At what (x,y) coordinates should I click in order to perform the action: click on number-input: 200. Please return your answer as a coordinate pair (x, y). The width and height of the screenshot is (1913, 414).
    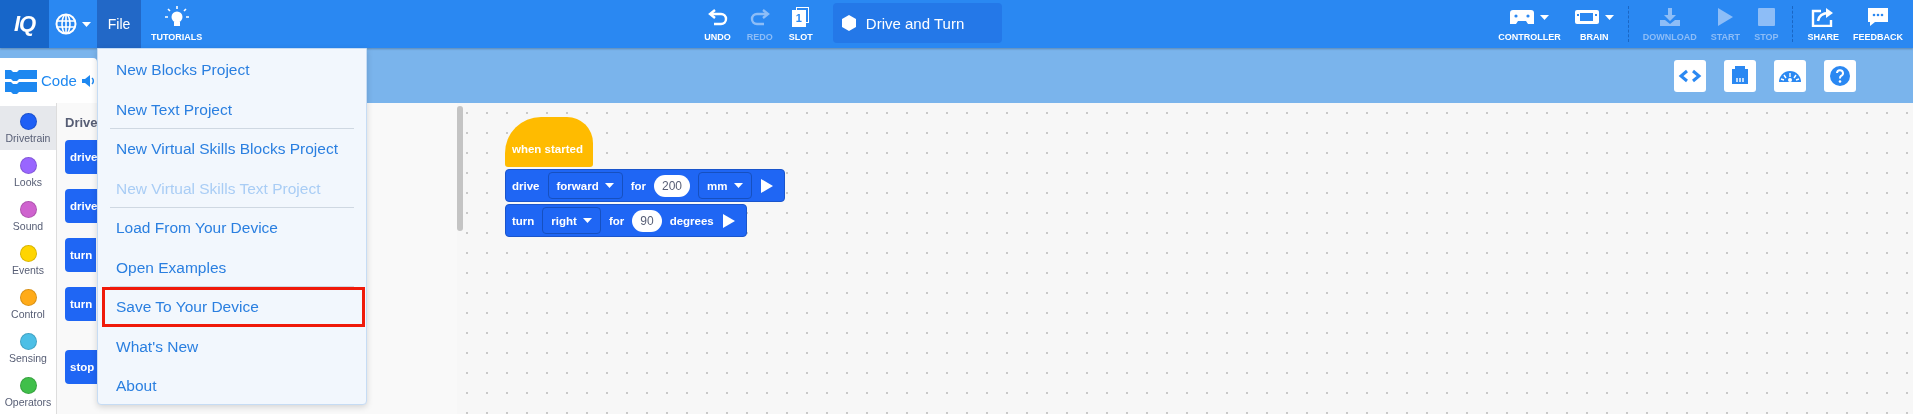
    Looking at the image, I should click on (672, 185).